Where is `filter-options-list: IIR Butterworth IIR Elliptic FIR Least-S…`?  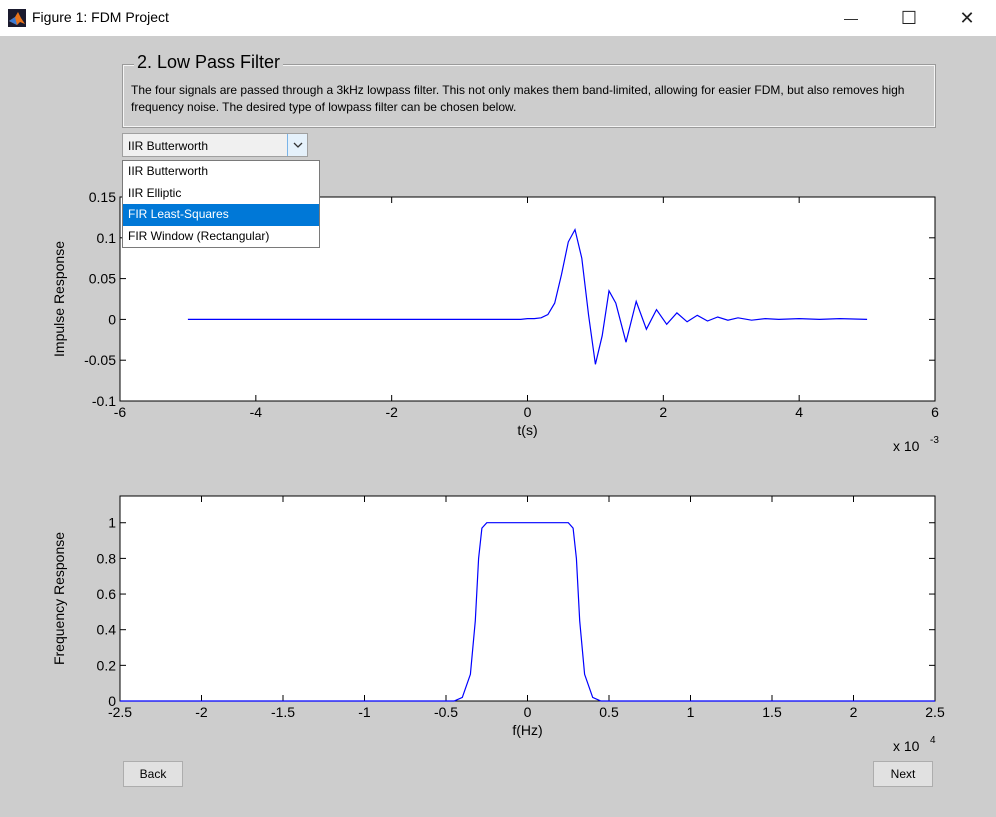
filter-options-list: IIR Butterworth IIR Elliptic FIR Least-S… is located at coordinates (221, 204).